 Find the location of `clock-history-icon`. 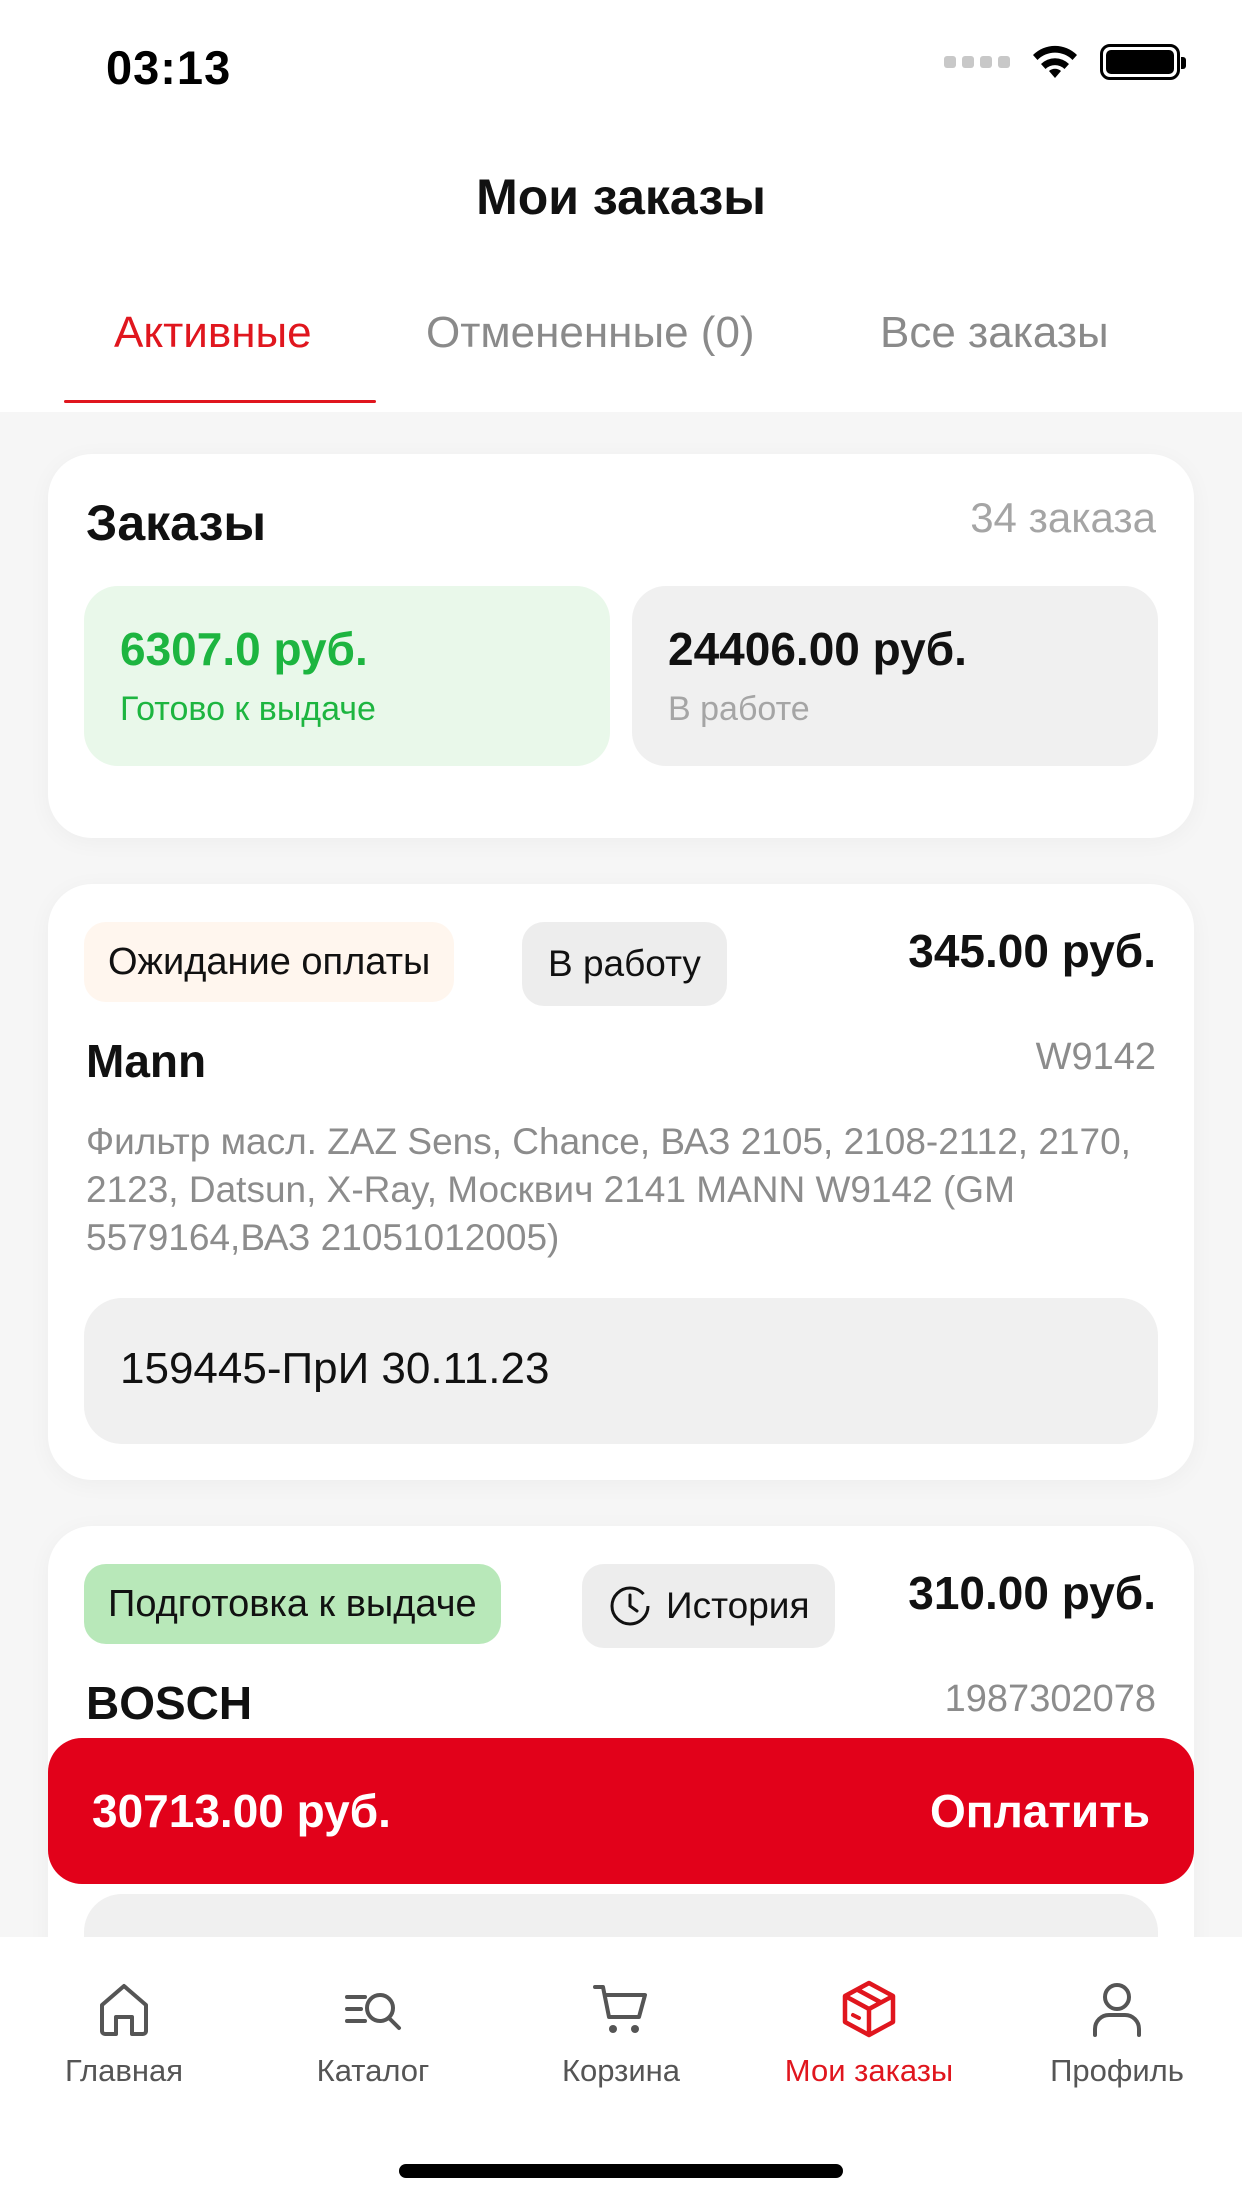

clock-history-icon is located at coordinates (630, 1606).